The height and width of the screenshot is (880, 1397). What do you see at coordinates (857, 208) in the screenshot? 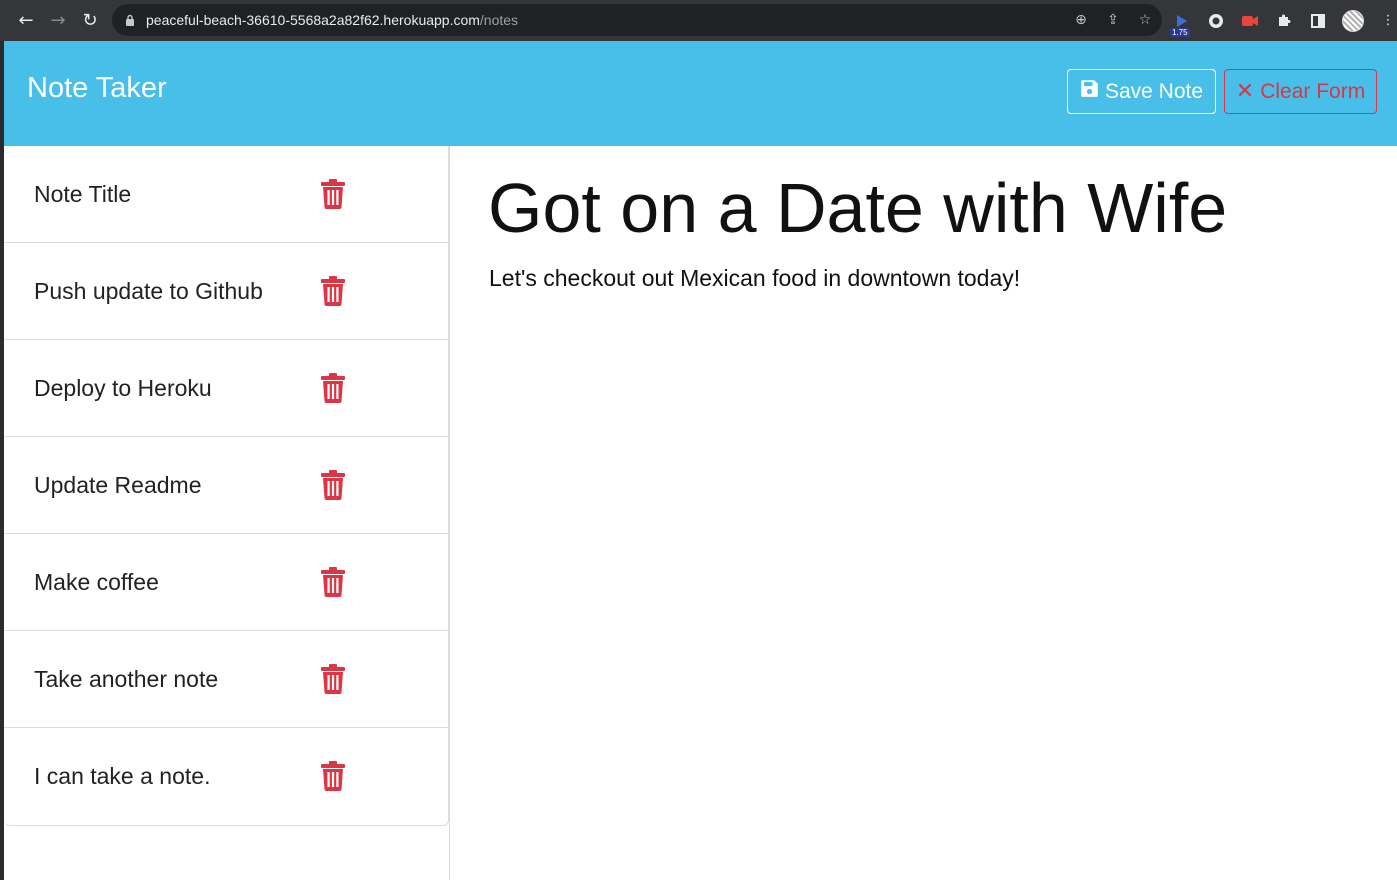
I see `note-title: Got on a Date with Wife` at bounding box center [857, 208].